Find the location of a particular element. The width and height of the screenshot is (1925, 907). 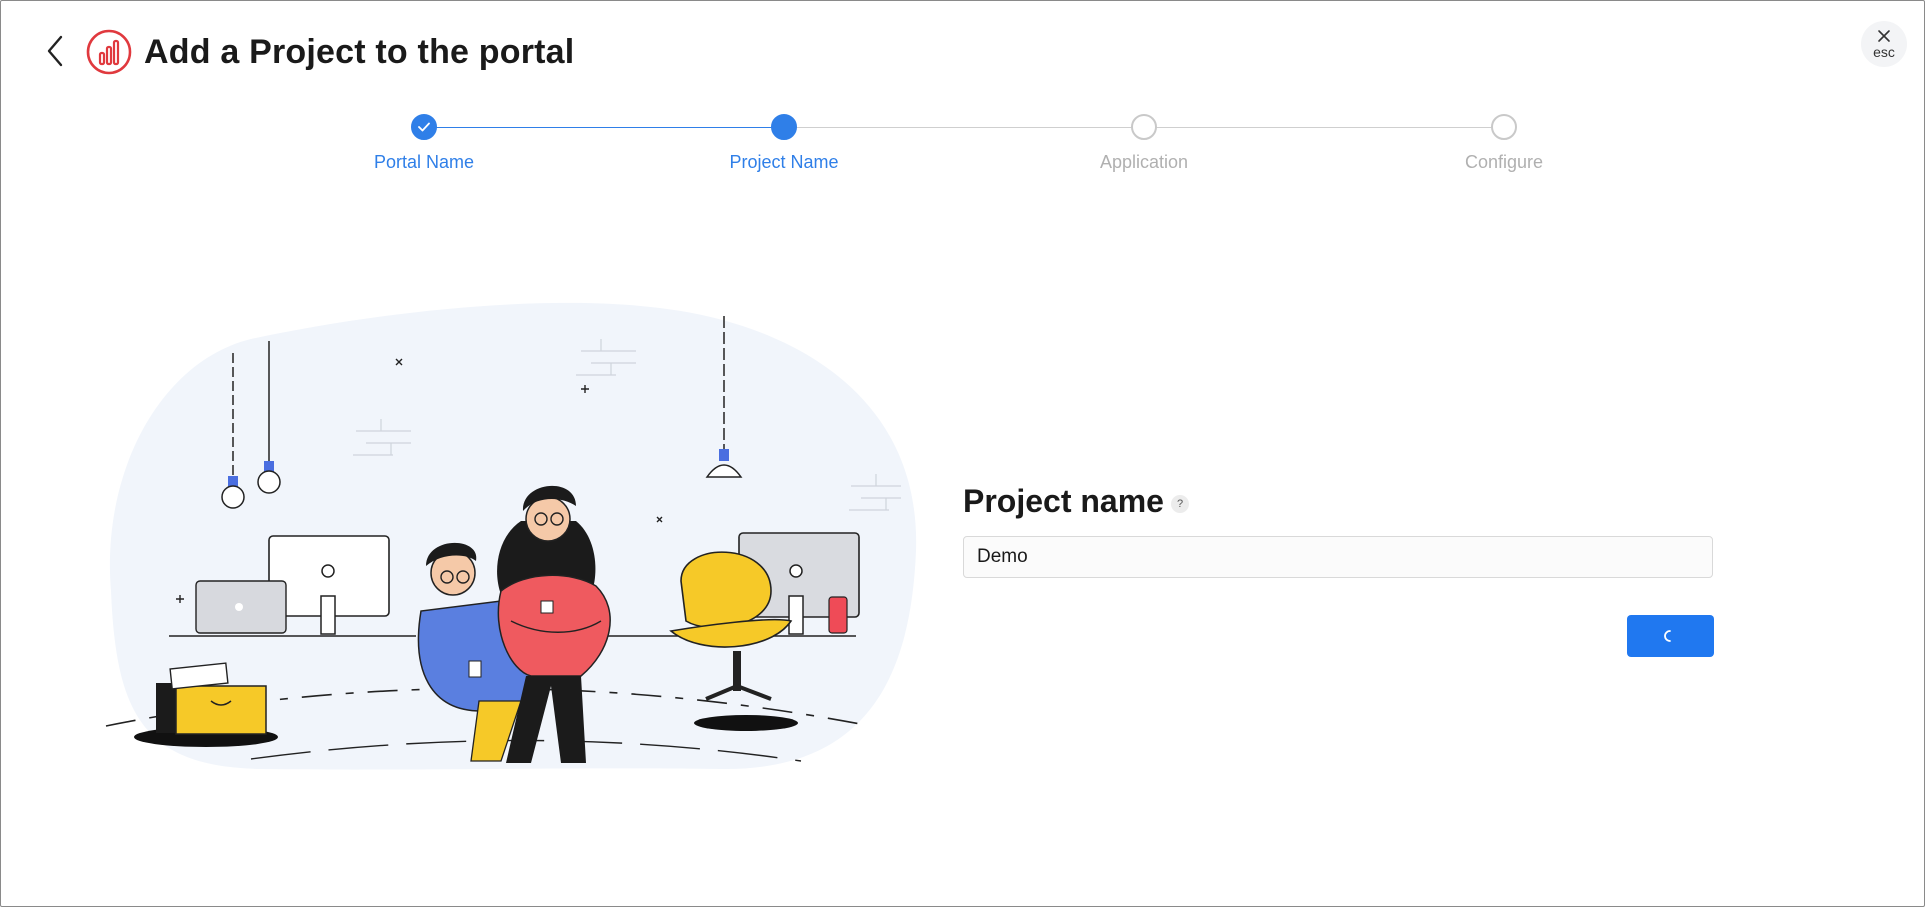

step-label: Configure is located at coordinates (1504, 162).